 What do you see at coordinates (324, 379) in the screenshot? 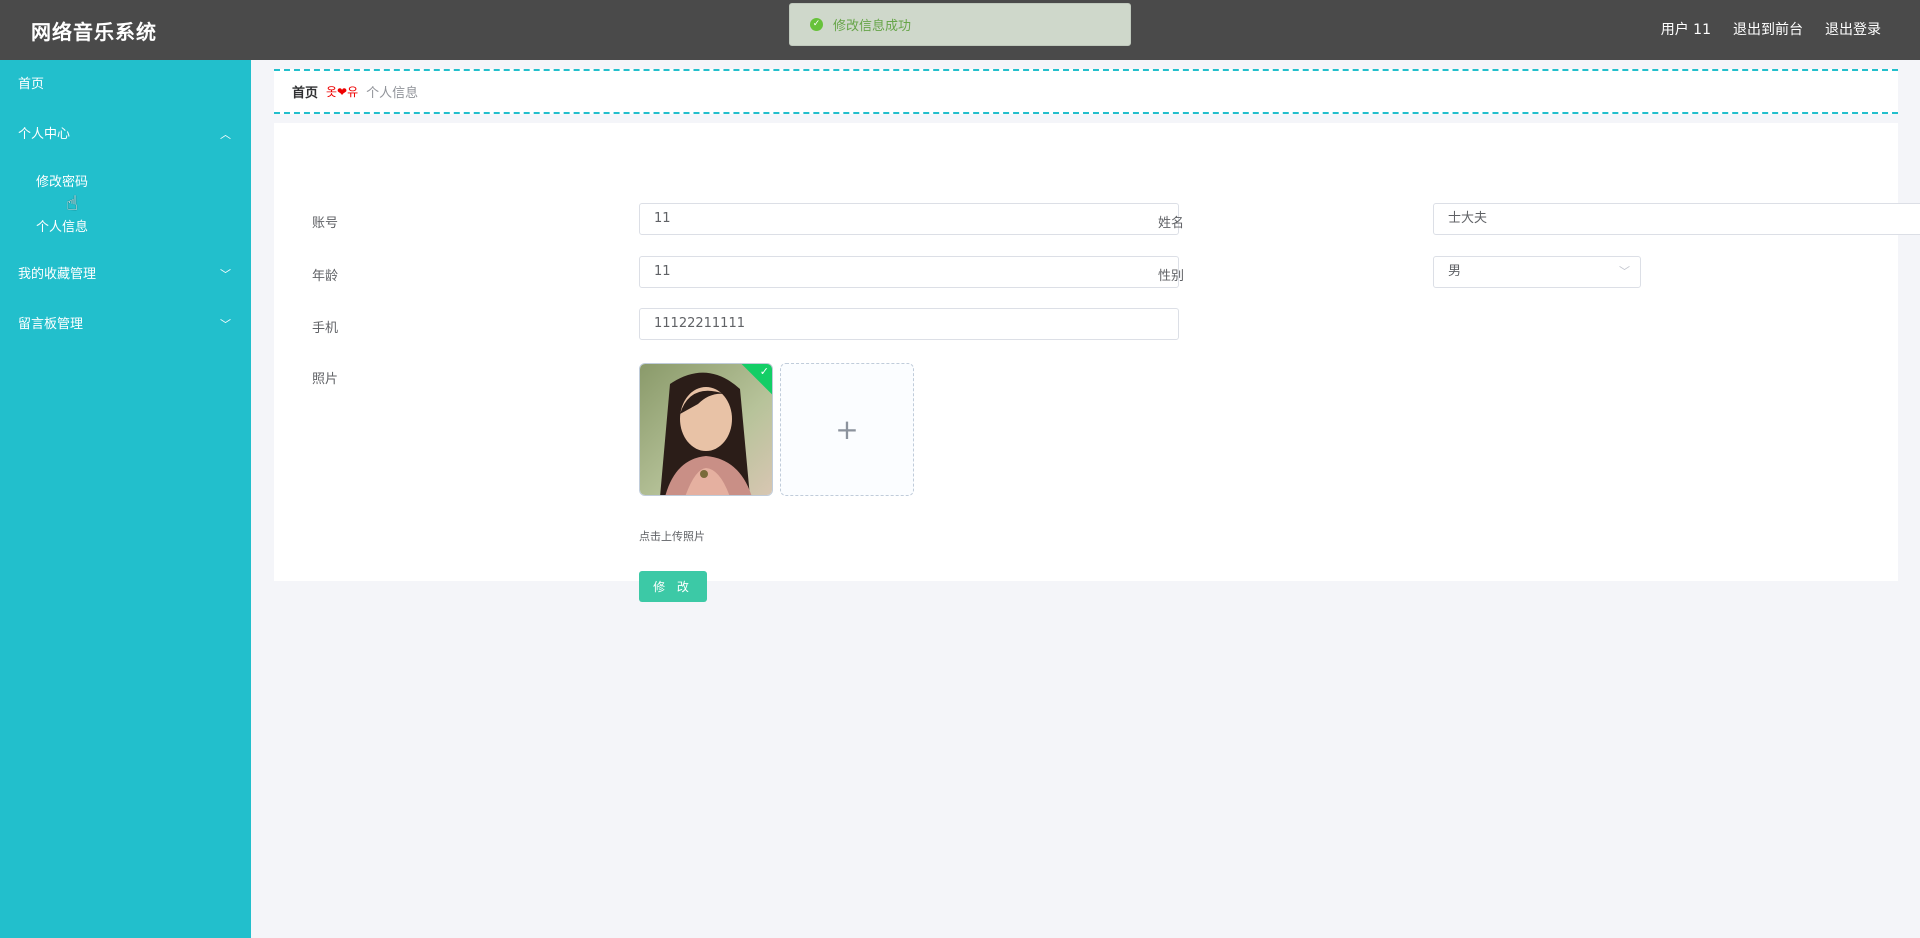
I see `photo-label: 照片` at bounding box center [324, 379].